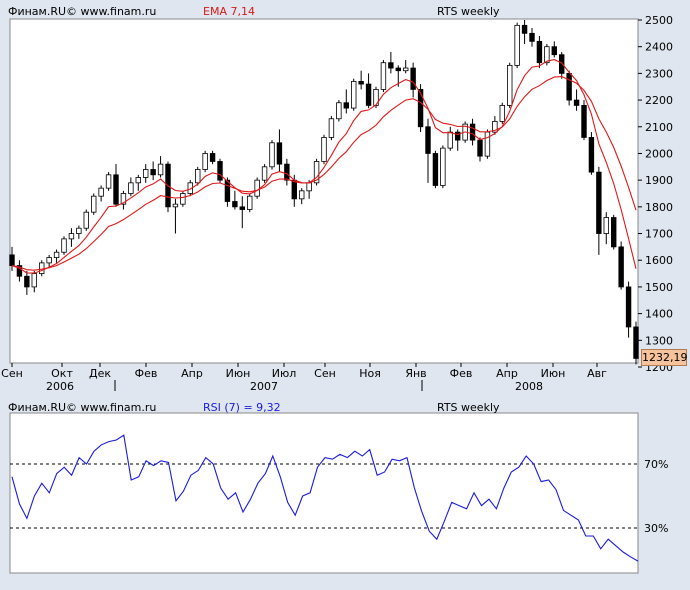  Describe the element at coordinates (659, 260) in the screenshot. I see `y-tick-label: 1600` at that location.